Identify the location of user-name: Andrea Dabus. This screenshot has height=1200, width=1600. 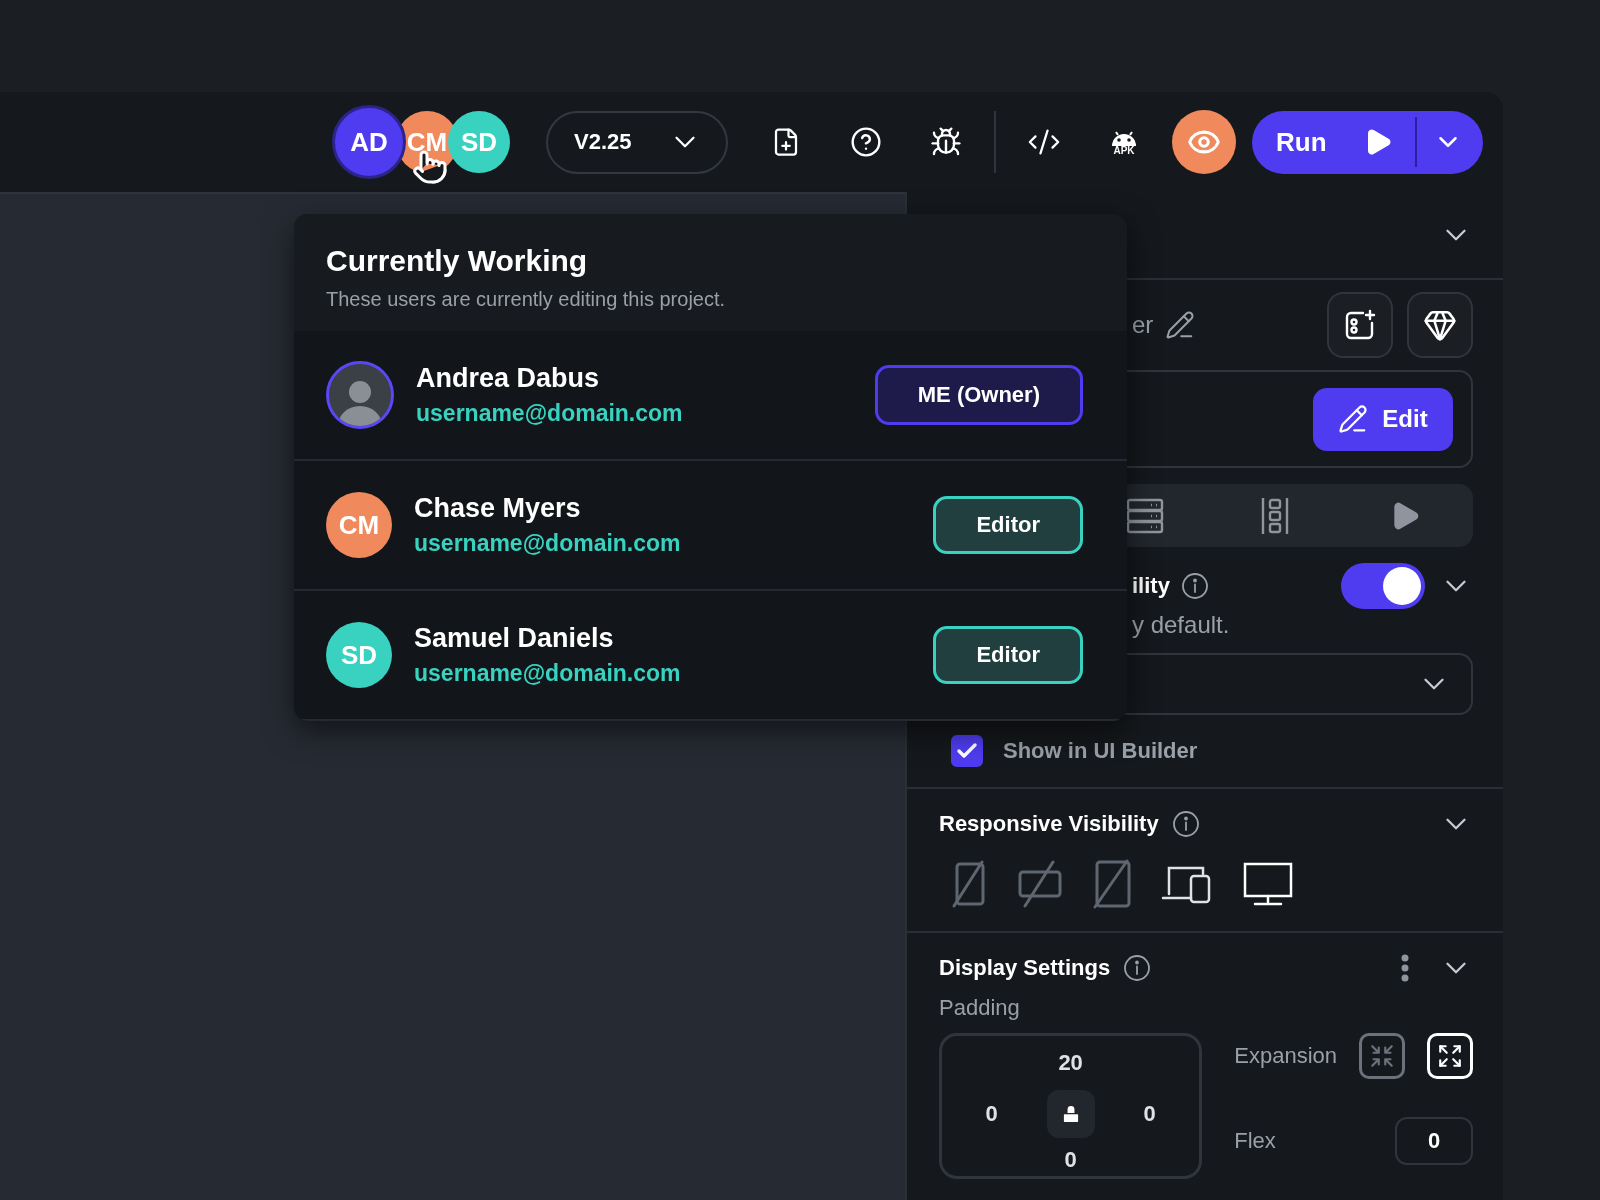
(508, 378).